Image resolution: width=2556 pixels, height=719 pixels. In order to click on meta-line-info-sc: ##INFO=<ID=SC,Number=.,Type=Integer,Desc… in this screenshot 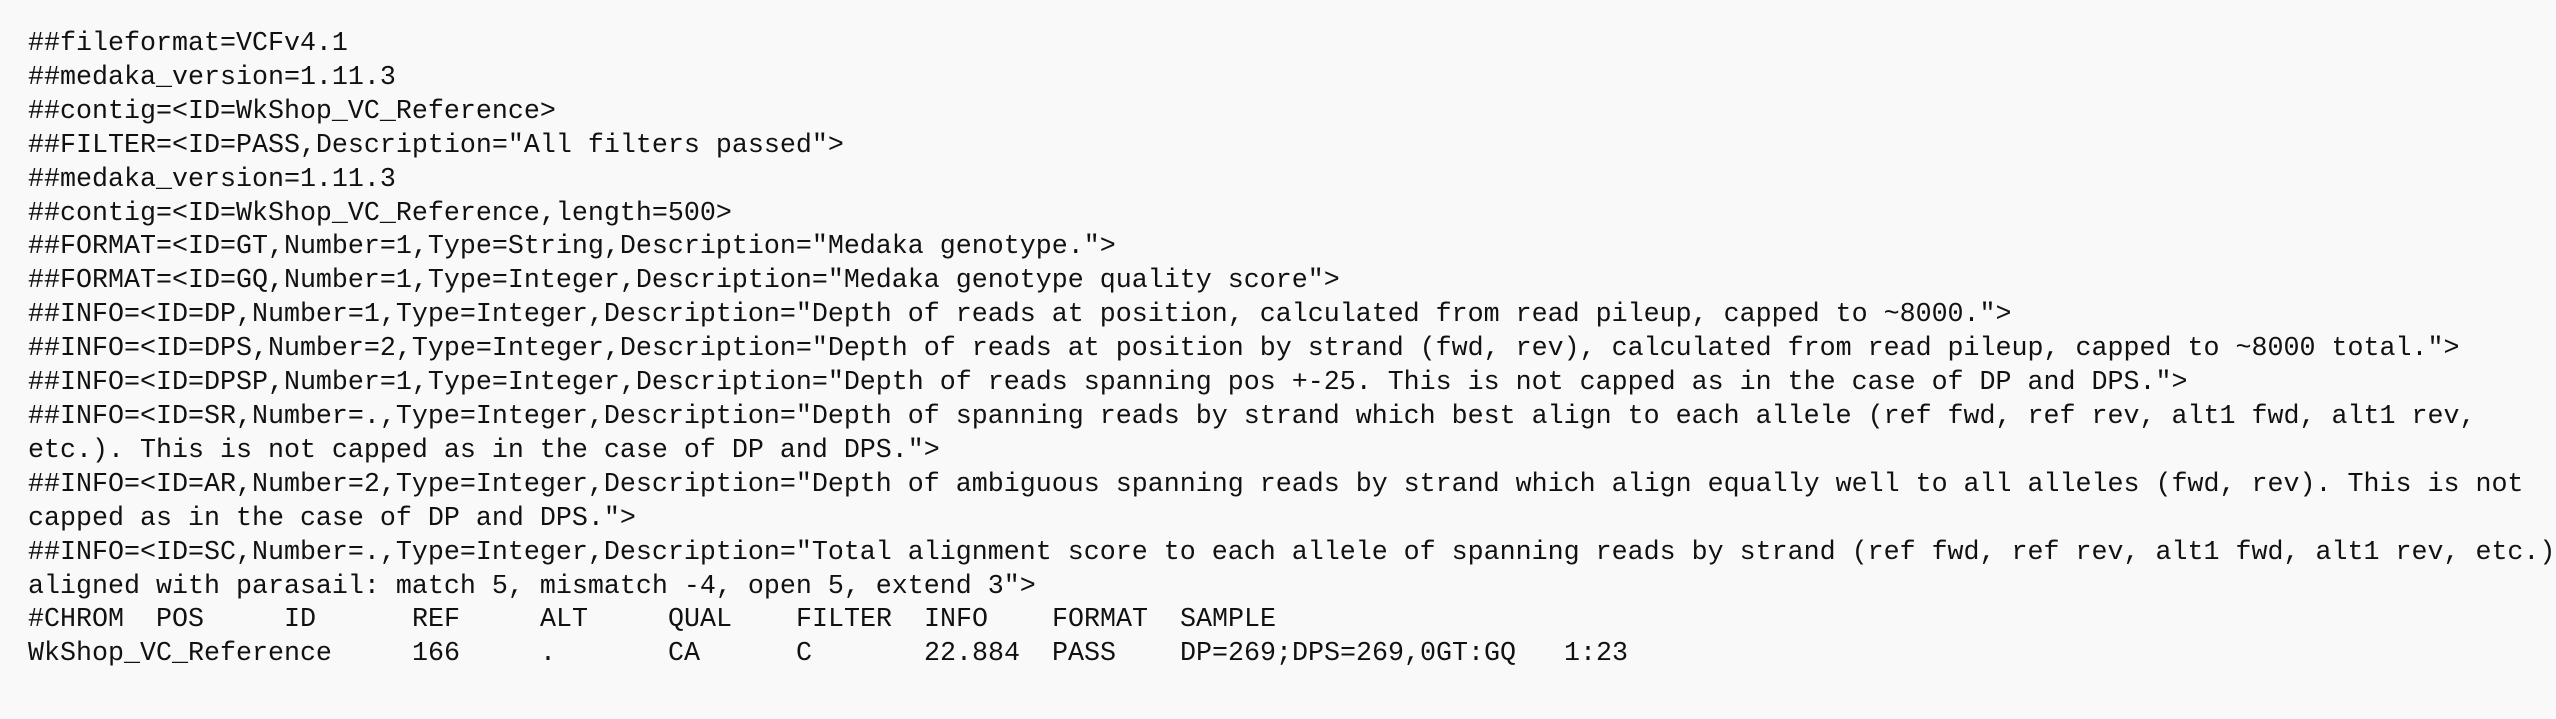, I will do `click(1292, 569)`.